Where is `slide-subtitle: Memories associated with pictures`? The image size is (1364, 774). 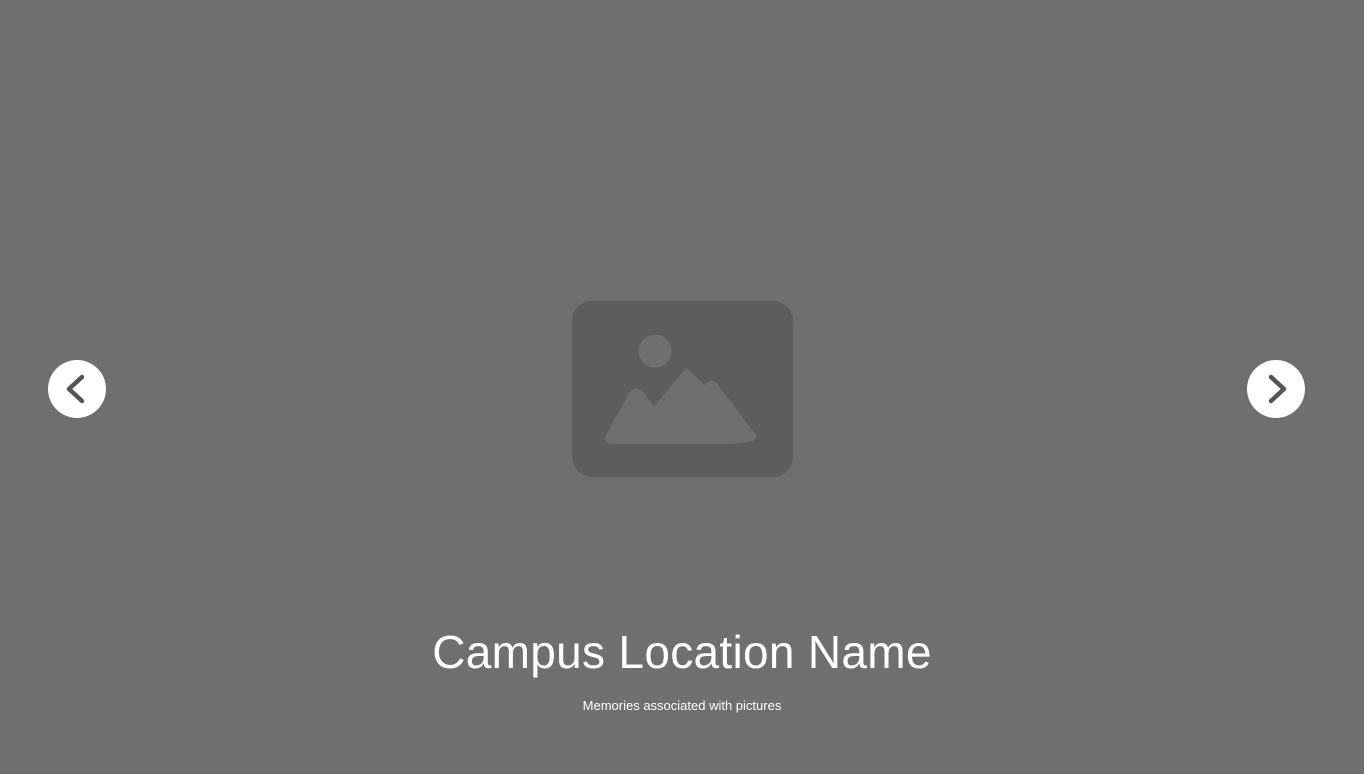 slide-subtitle: Memories associated with pictures is located at coordinates (682, 705).